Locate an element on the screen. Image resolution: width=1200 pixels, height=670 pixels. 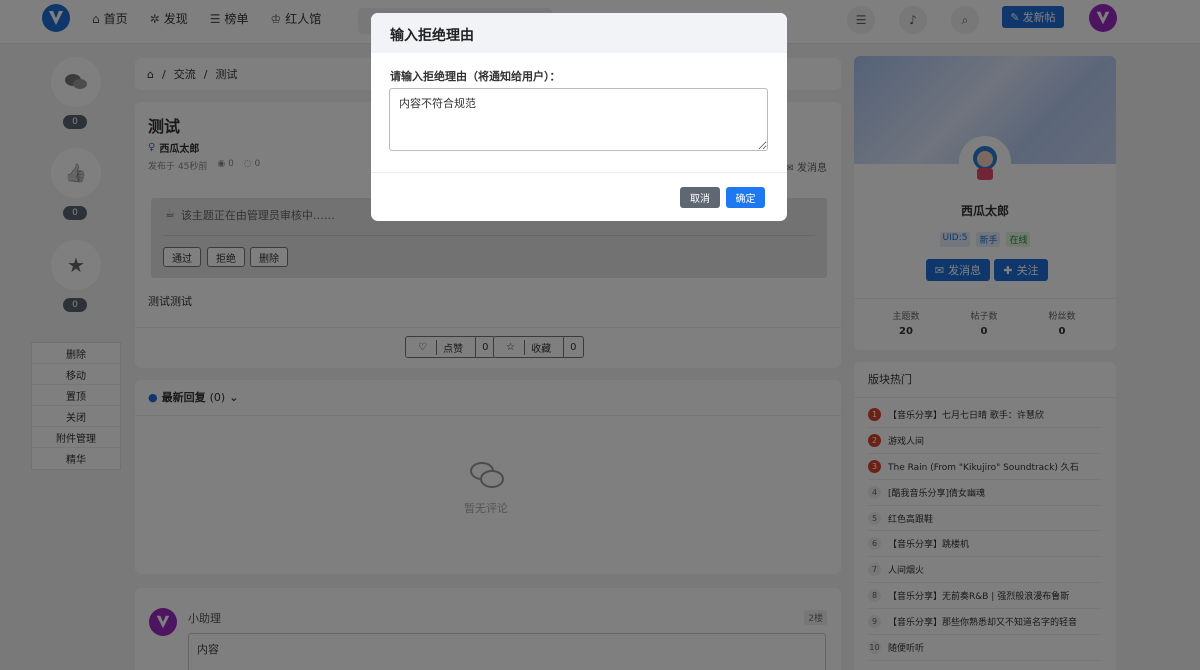
cancel-button: 取消 is located at coordinates (700, 197).